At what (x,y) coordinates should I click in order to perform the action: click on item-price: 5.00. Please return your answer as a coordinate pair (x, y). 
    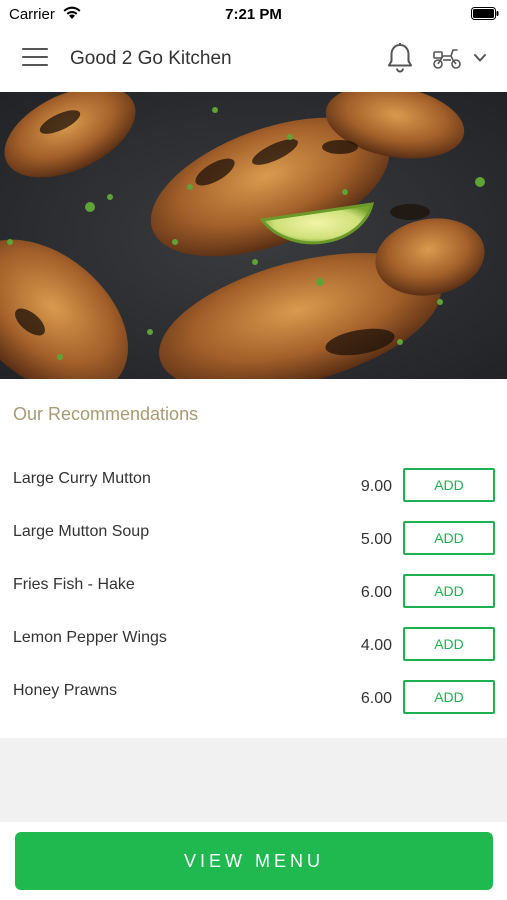
    Looking at the image, I should click on (376, 539).